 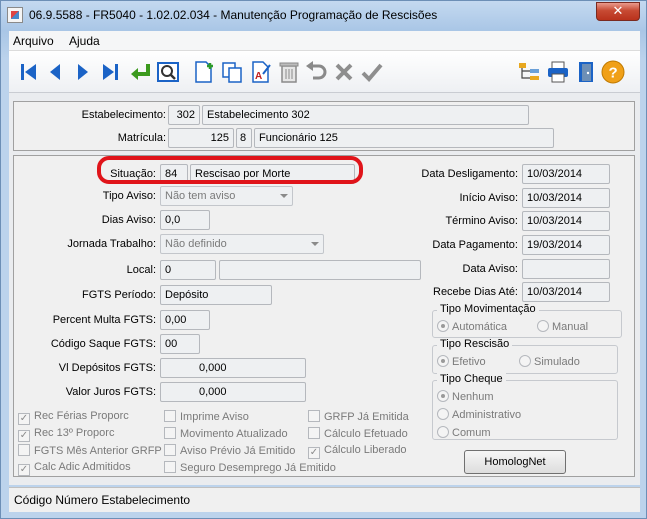 I want to click on vl-depositos-field: 0,000, so click(x=233, y=368).